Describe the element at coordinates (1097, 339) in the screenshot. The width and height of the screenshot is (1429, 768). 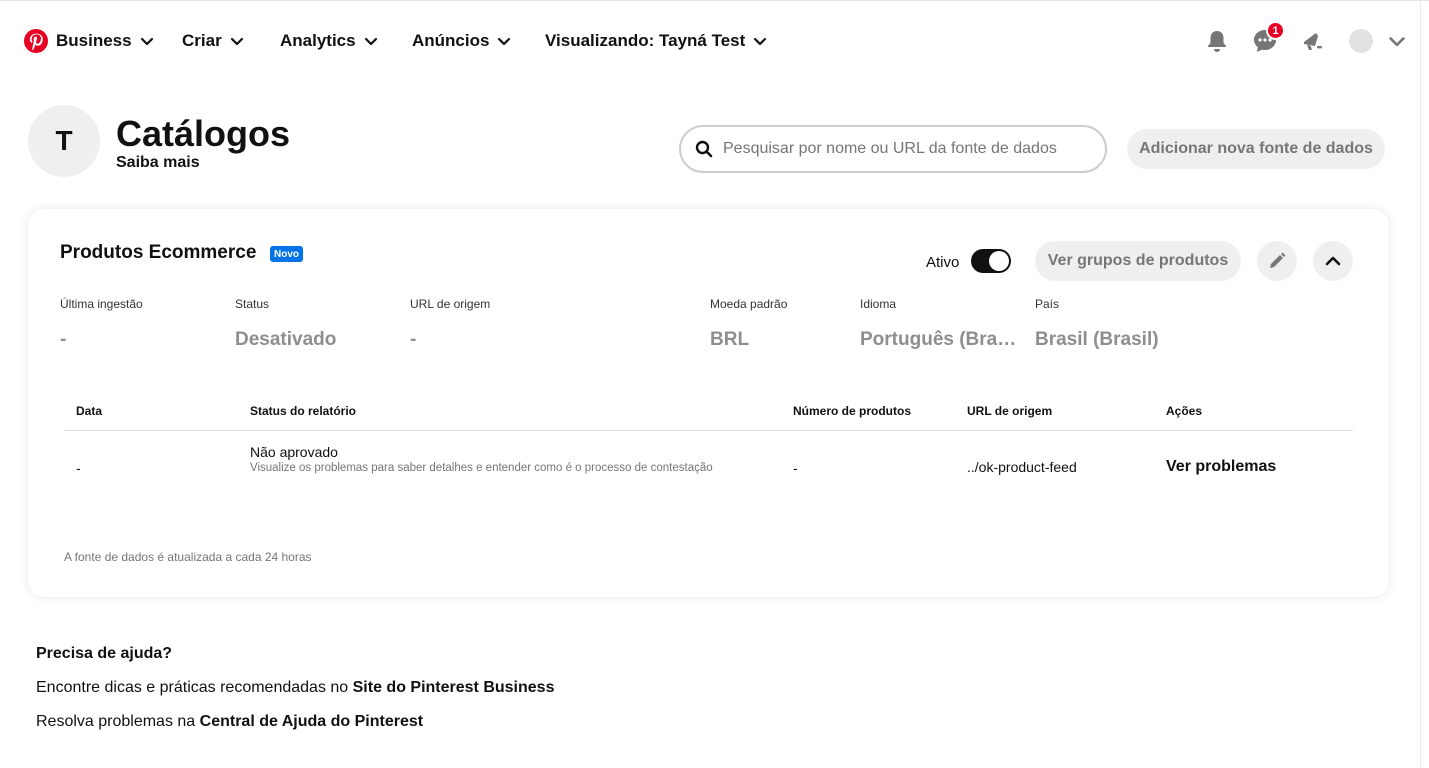
I see `country-value: Brasil (Brasil)` at that location.